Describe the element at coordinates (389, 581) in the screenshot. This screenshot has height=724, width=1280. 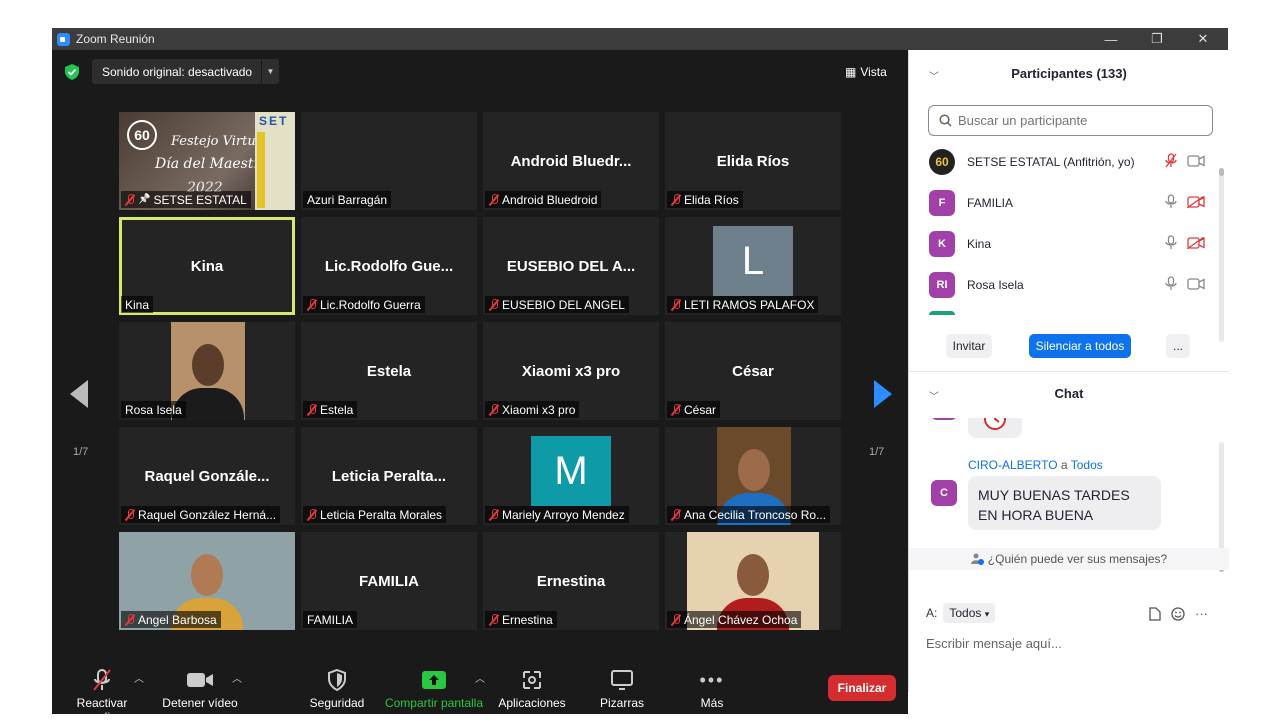
I see `participant-tile: FAMILIA FAMILIA` at that location.